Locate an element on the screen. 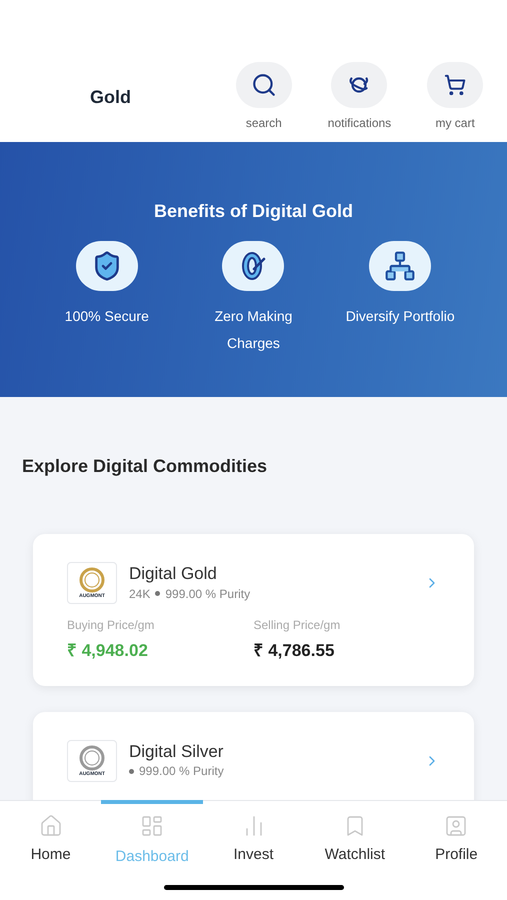 This screenshot has height=900, width=507. buying-price-label: Buying Price/gm is located at coordinates (110, 625).